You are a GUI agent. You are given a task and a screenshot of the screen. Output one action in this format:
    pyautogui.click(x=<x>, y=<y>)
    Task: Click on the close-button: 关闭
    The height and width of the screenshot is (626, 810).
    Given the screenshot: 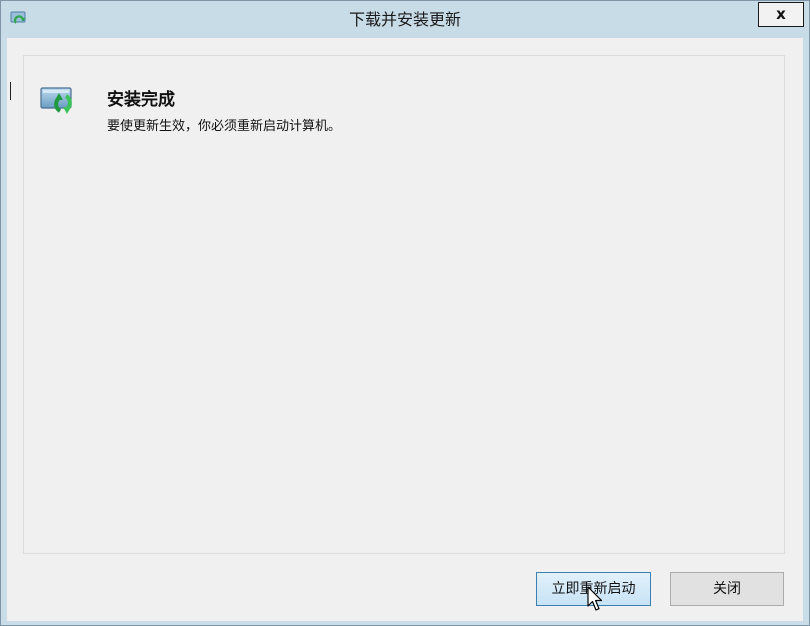 What is the action you would take?
    pyautogui.click(x=727, y=589)
    